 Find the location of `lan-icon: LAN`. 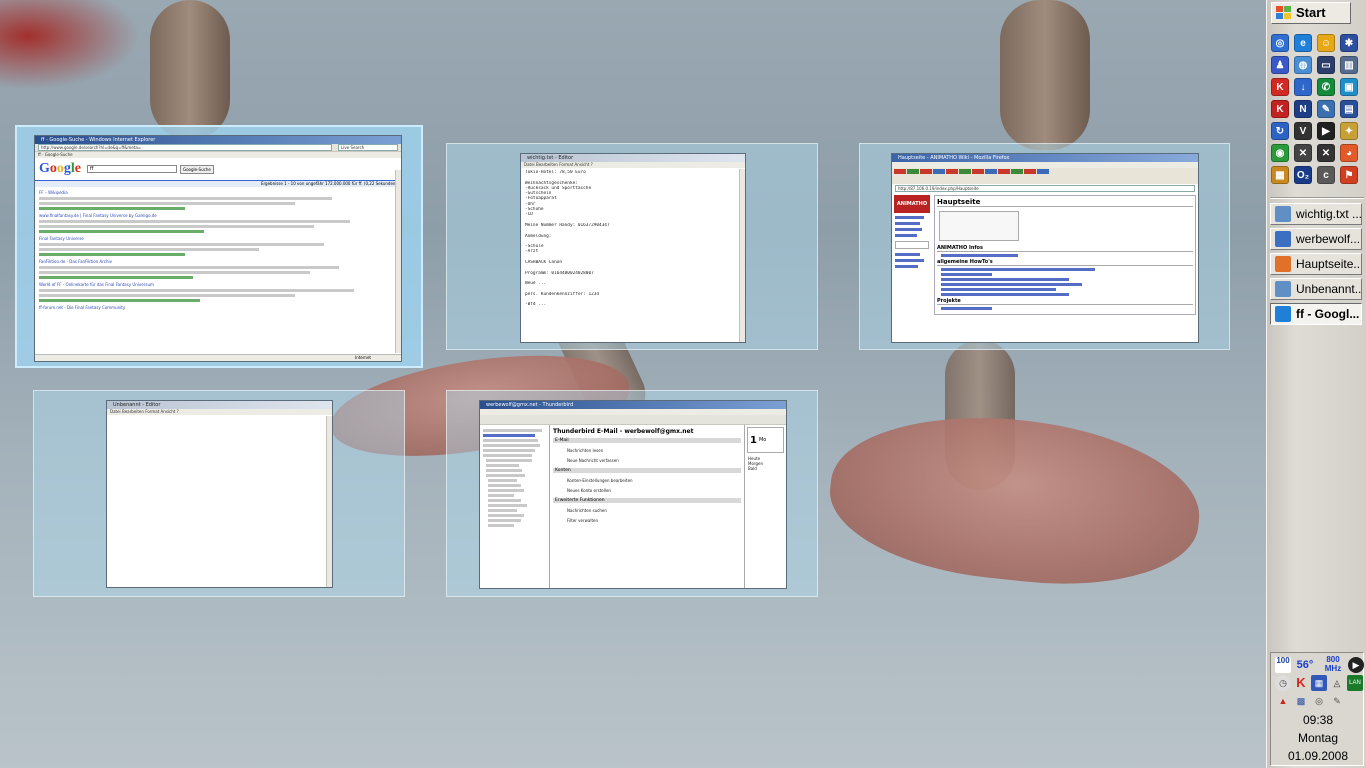

lan-icon: LAN is located at coordinates (1355, 683).